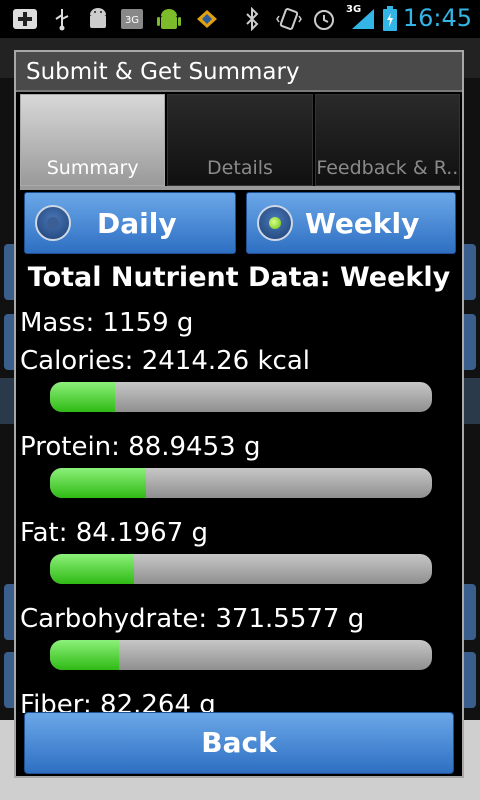 The height and width of the screenshot is (800, 480). What do you see at coordinates (241, 483) in the screenshot?
I see `protein-progress-bar` at bounding box center [241, 483].